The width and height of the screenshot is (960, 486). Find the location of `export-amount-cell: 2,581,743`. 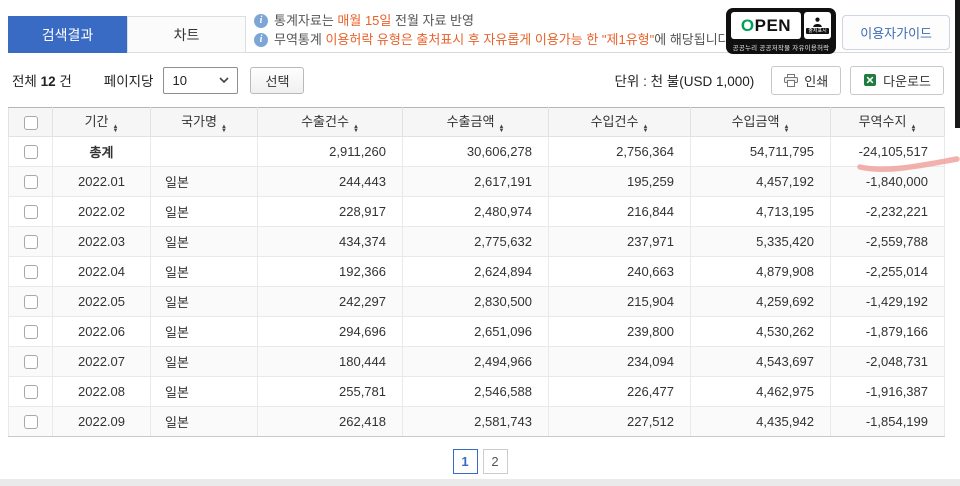

export-amount-cell: 2,581,743 is located at coordinates (475, 421).